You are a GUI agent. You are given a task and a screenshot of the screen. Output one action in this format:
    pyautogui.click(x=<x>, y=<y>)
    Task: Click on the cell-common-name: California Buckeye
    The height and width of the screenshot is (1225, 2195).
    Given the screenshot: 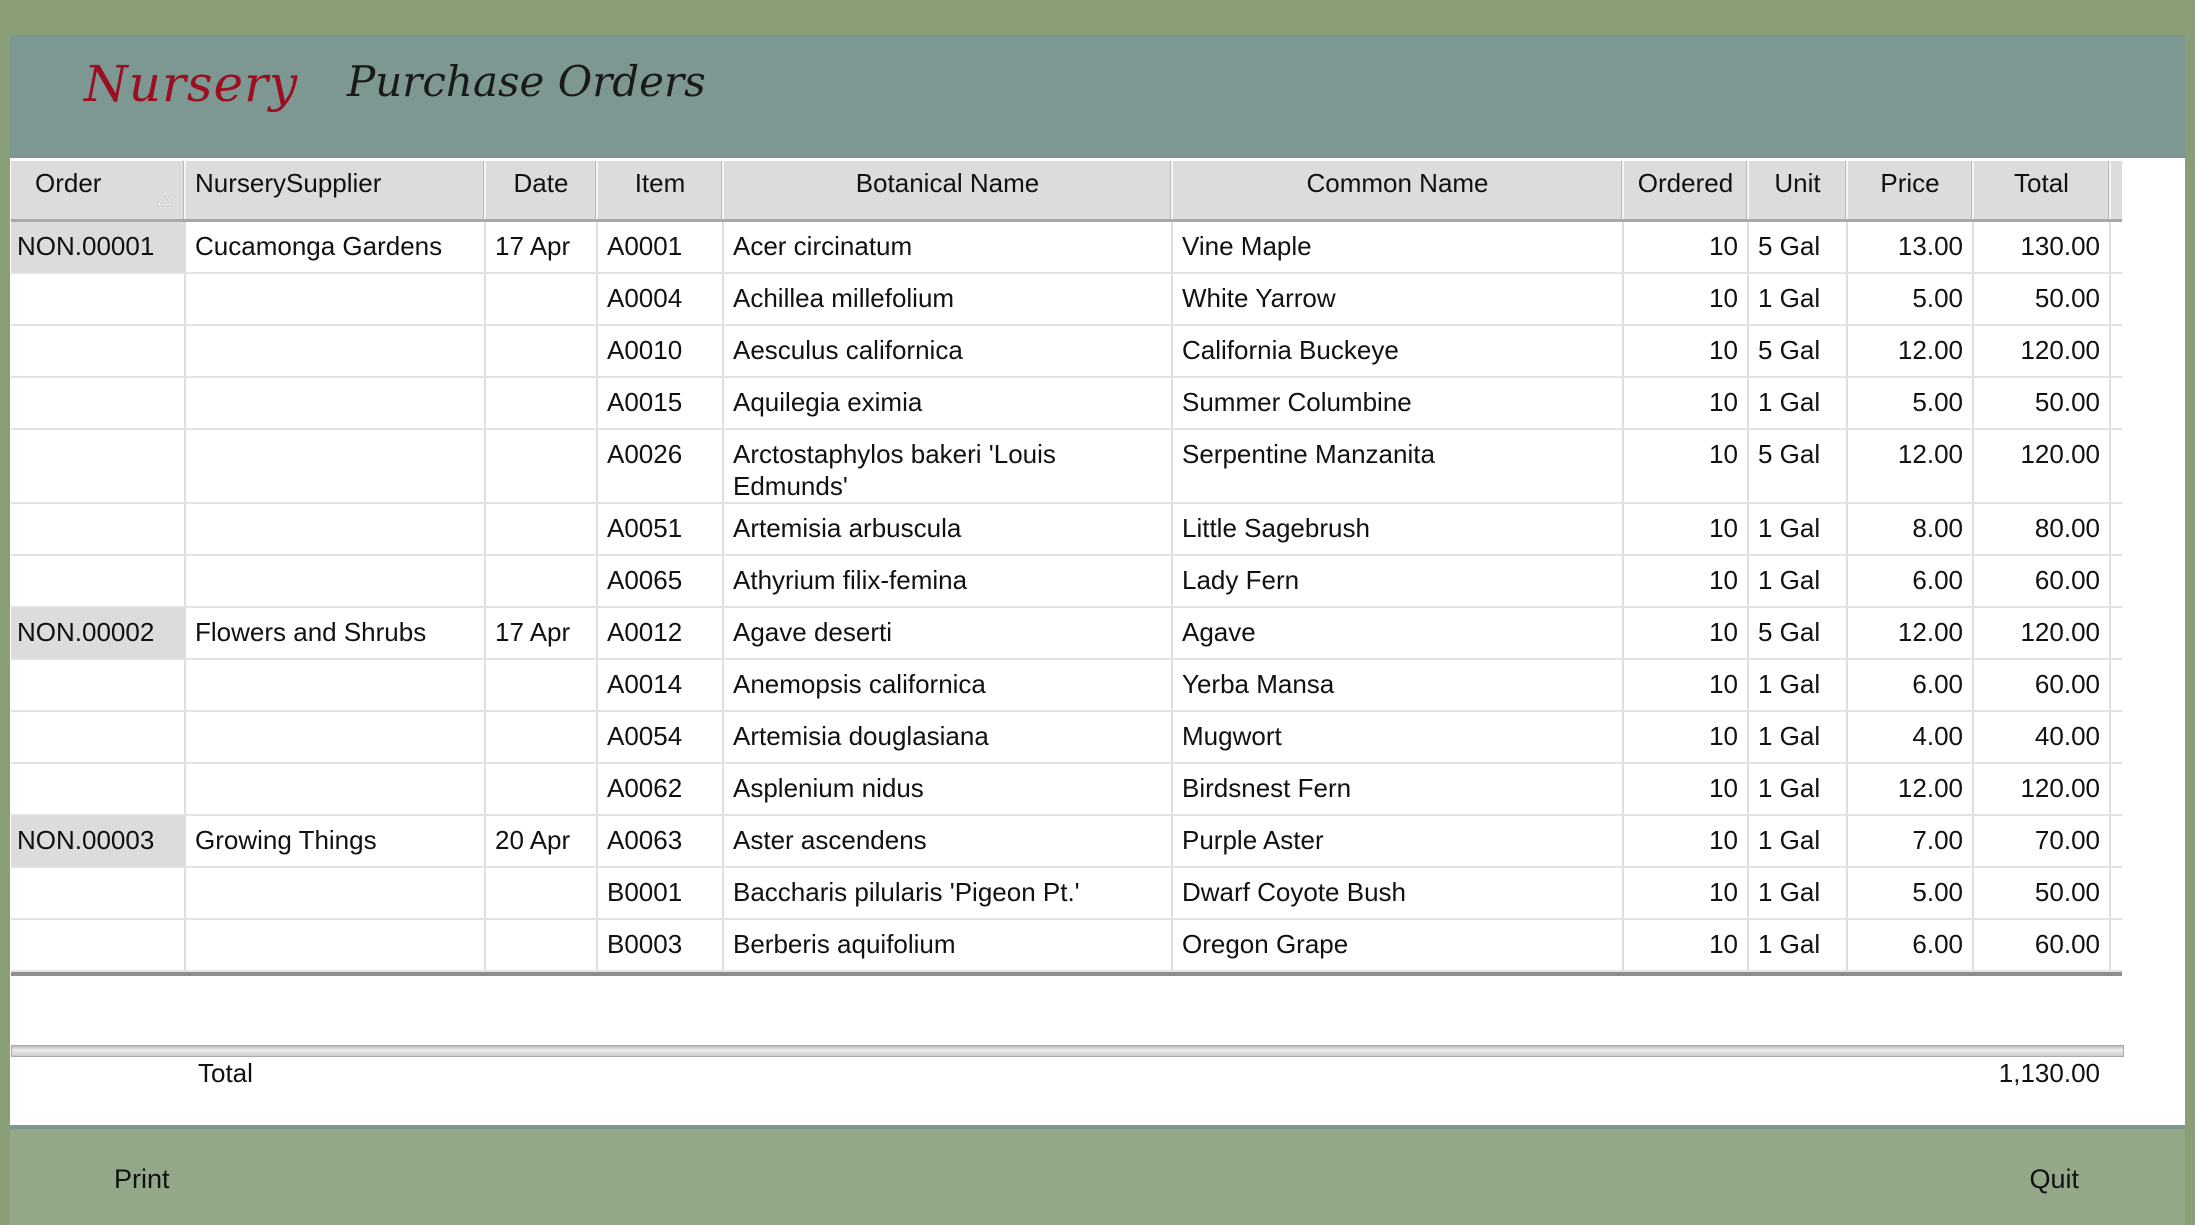 What is the action you would take?
    pyautogui.click(x=1398, y=351)
    